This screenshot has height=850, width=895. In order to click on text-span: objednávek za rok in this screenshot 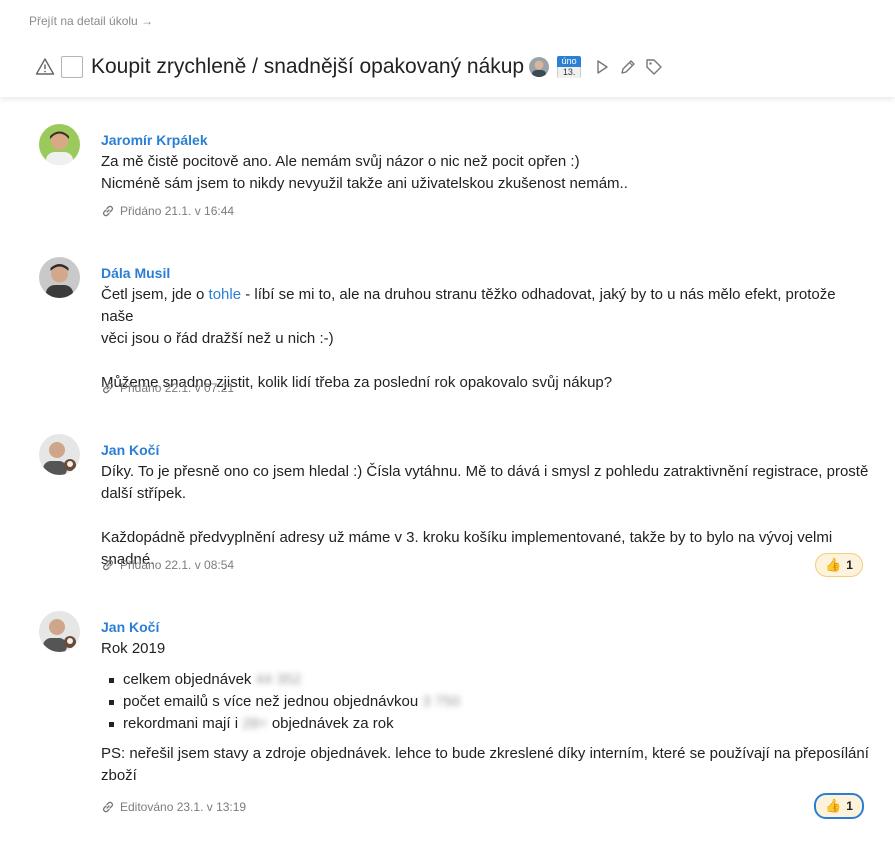, I will do `click(330, 723)`.